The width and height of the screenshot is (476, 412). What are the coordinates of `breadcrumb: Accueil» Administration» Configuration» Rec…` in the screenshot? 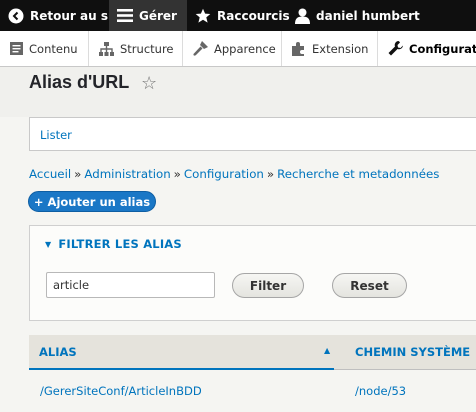 It's located at (234, 174).